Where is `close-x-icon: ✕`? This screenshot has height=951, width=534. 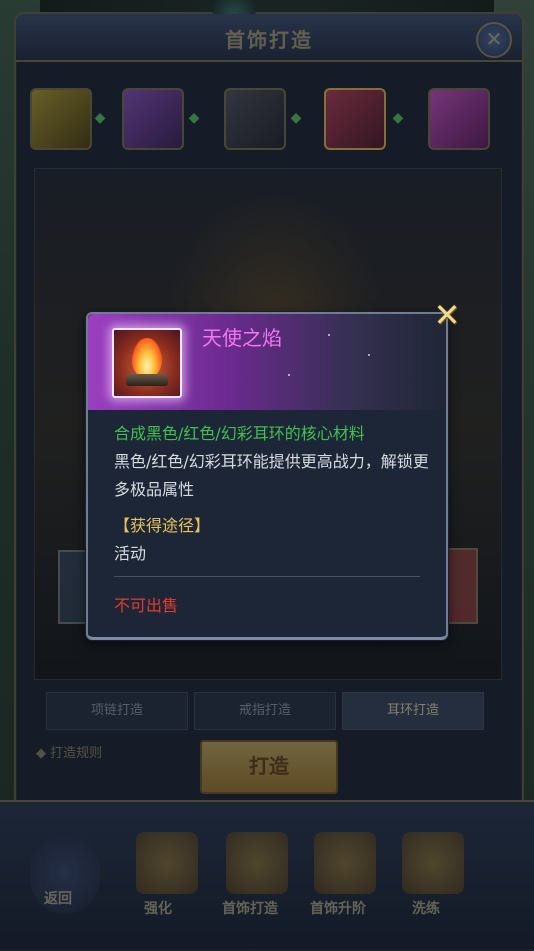
close-x-icon: ✕ is located at coordinates (447, 315).